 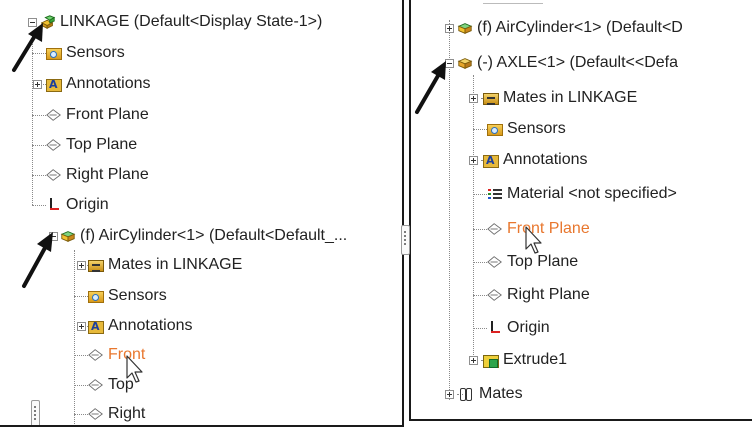 I want to click on mates-icon, so click(x=467, y=394).